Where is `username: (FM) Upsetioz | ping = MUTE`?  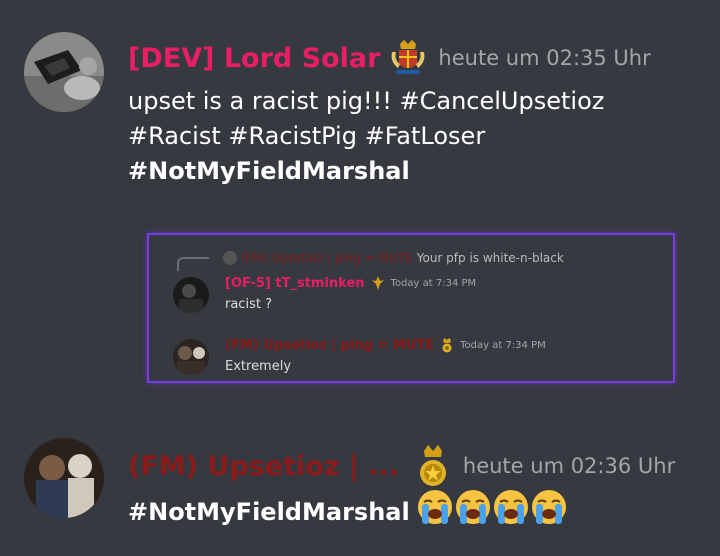
username: (FM) Upsetioz | ping = MUTE is located at coordinates (330, 345).